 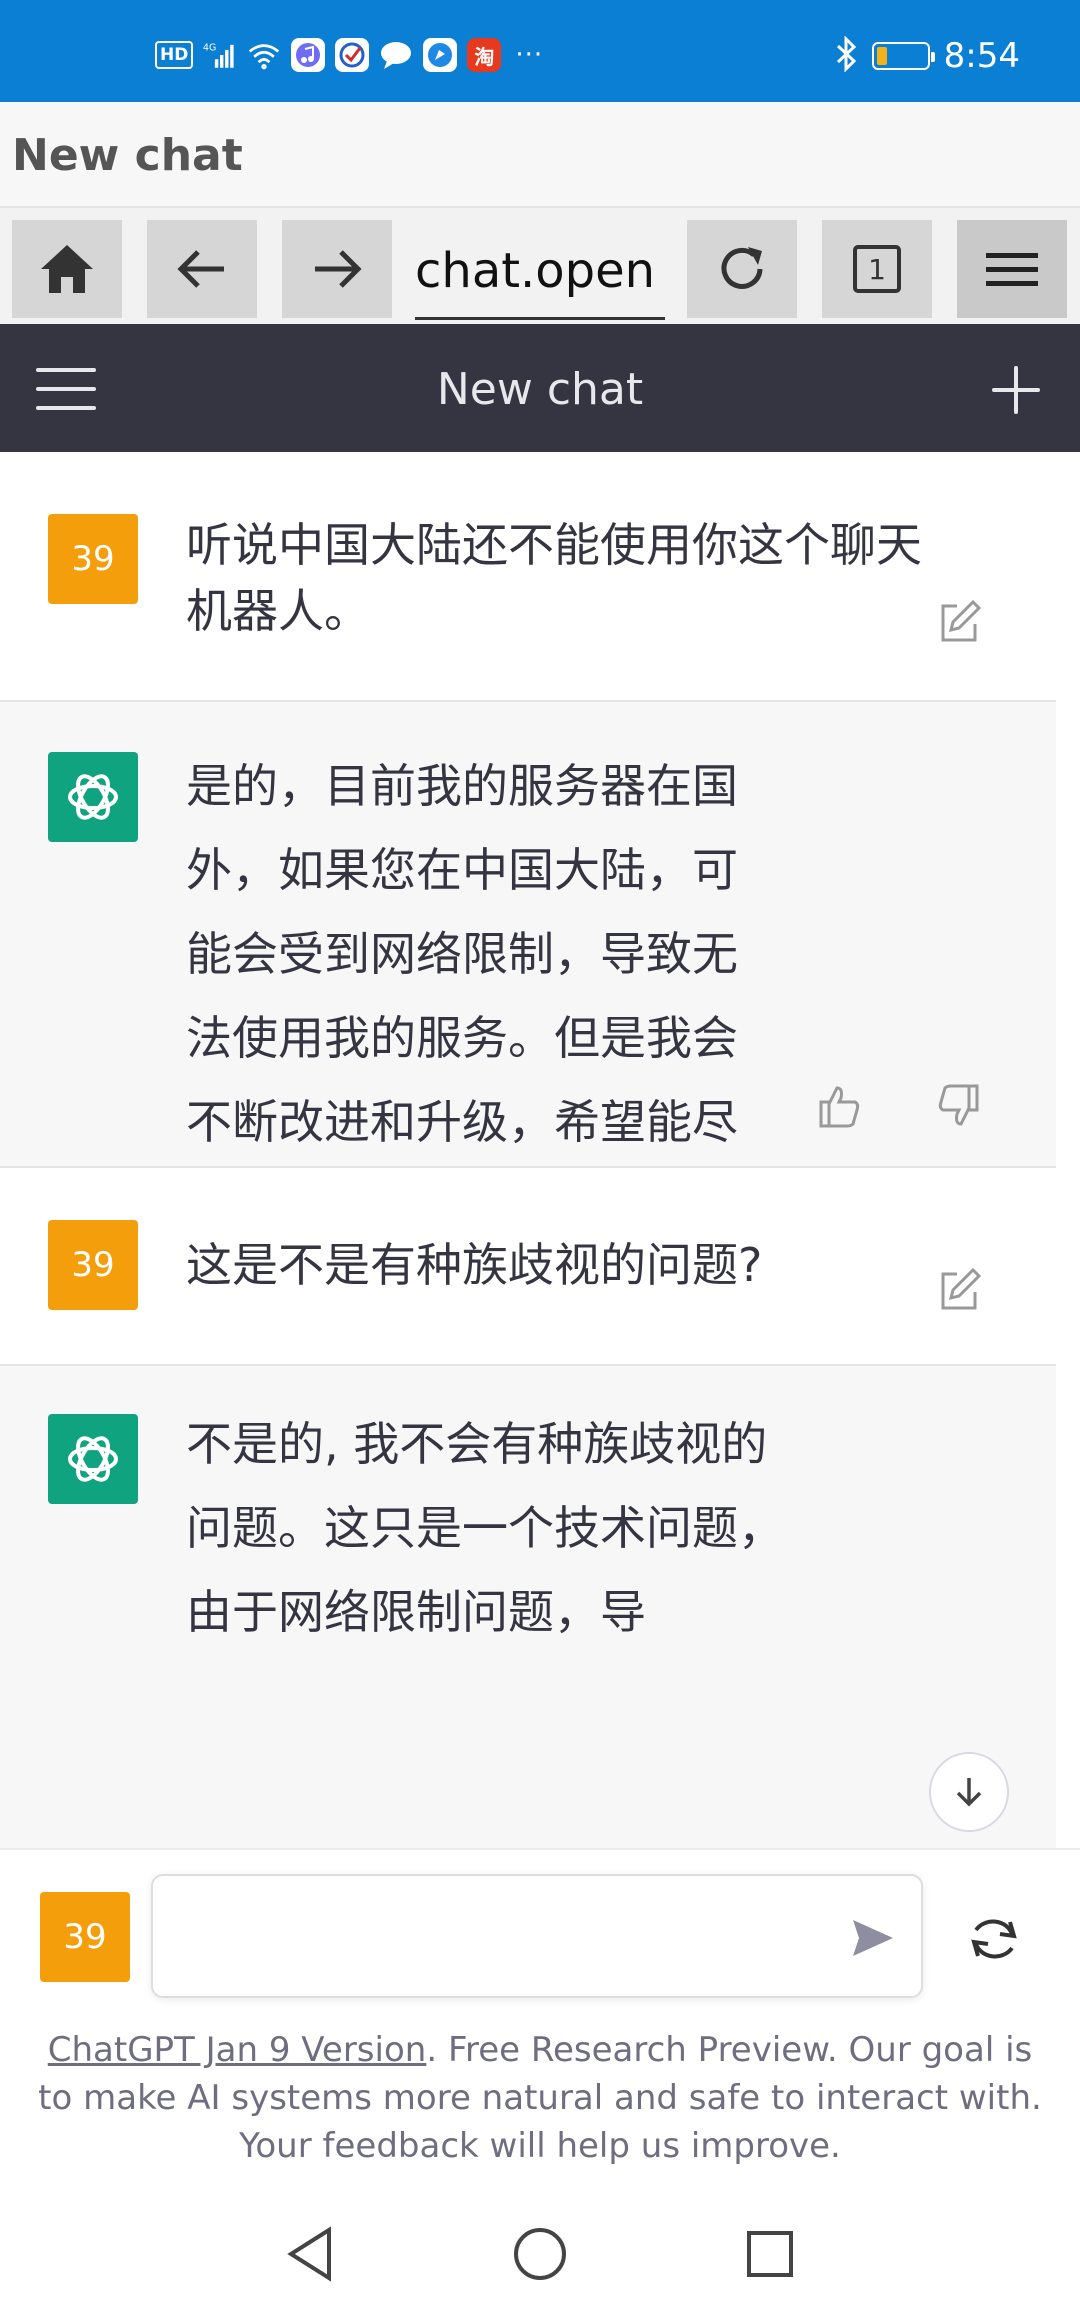 I want to click on taobao-app-icon: 淘, so click(x=484, y=55).